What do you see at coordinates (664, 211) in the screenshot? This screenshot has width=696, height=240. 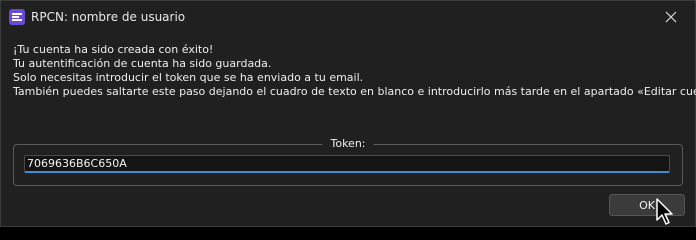 I see `mouse-cursor-icon` at bounding box center [664, 211].